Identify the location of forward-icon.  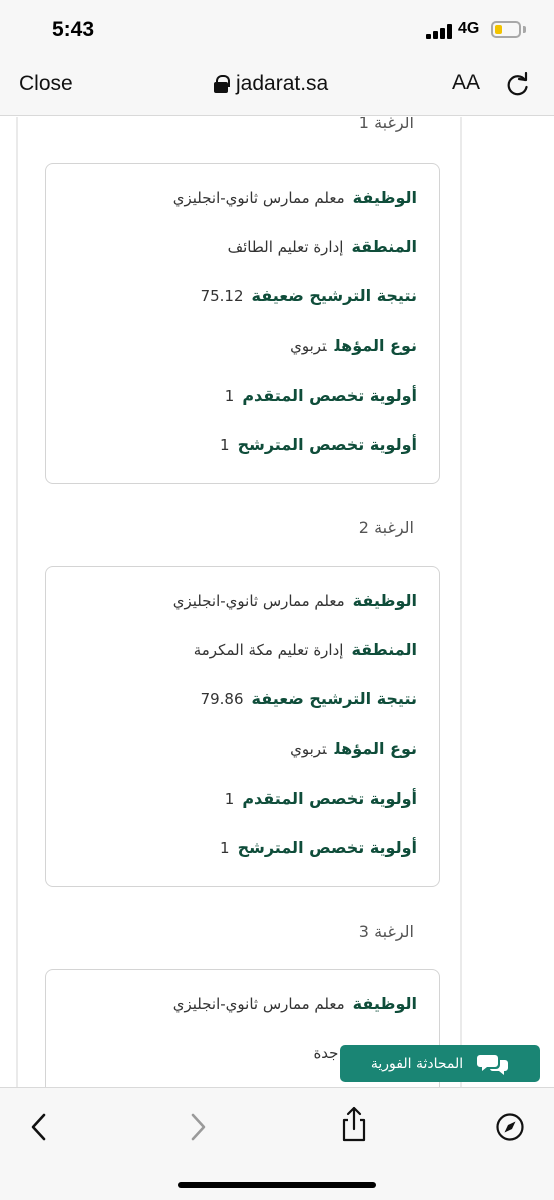
(198, 1127).